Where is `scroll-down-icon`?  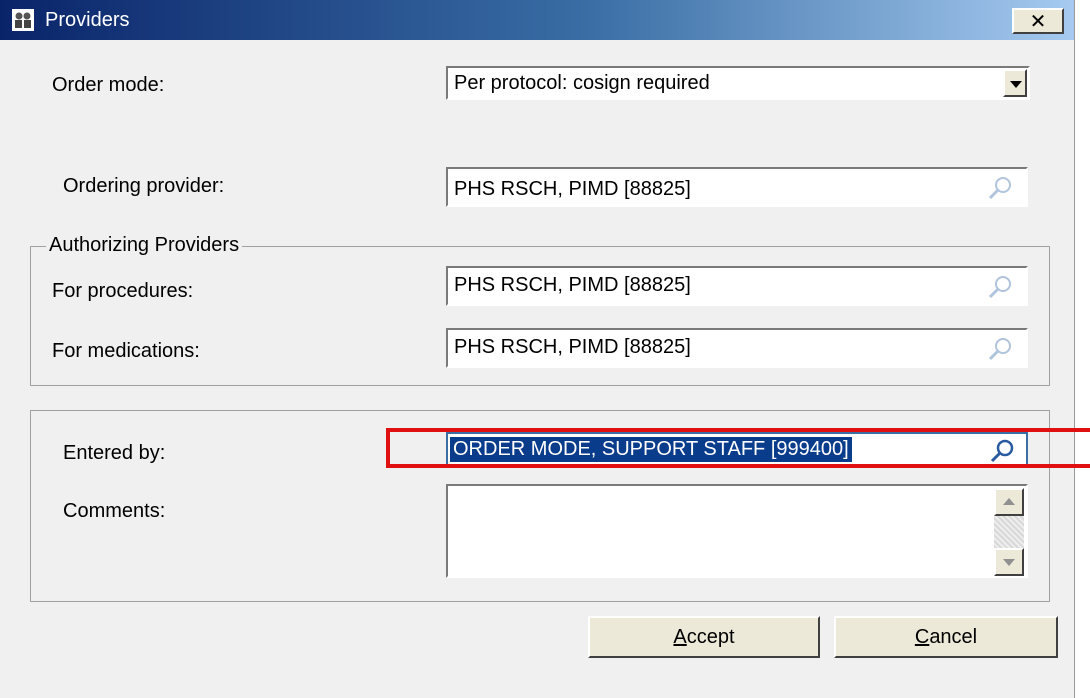 scroll-down-icon is located at coordinates (1009, 562).